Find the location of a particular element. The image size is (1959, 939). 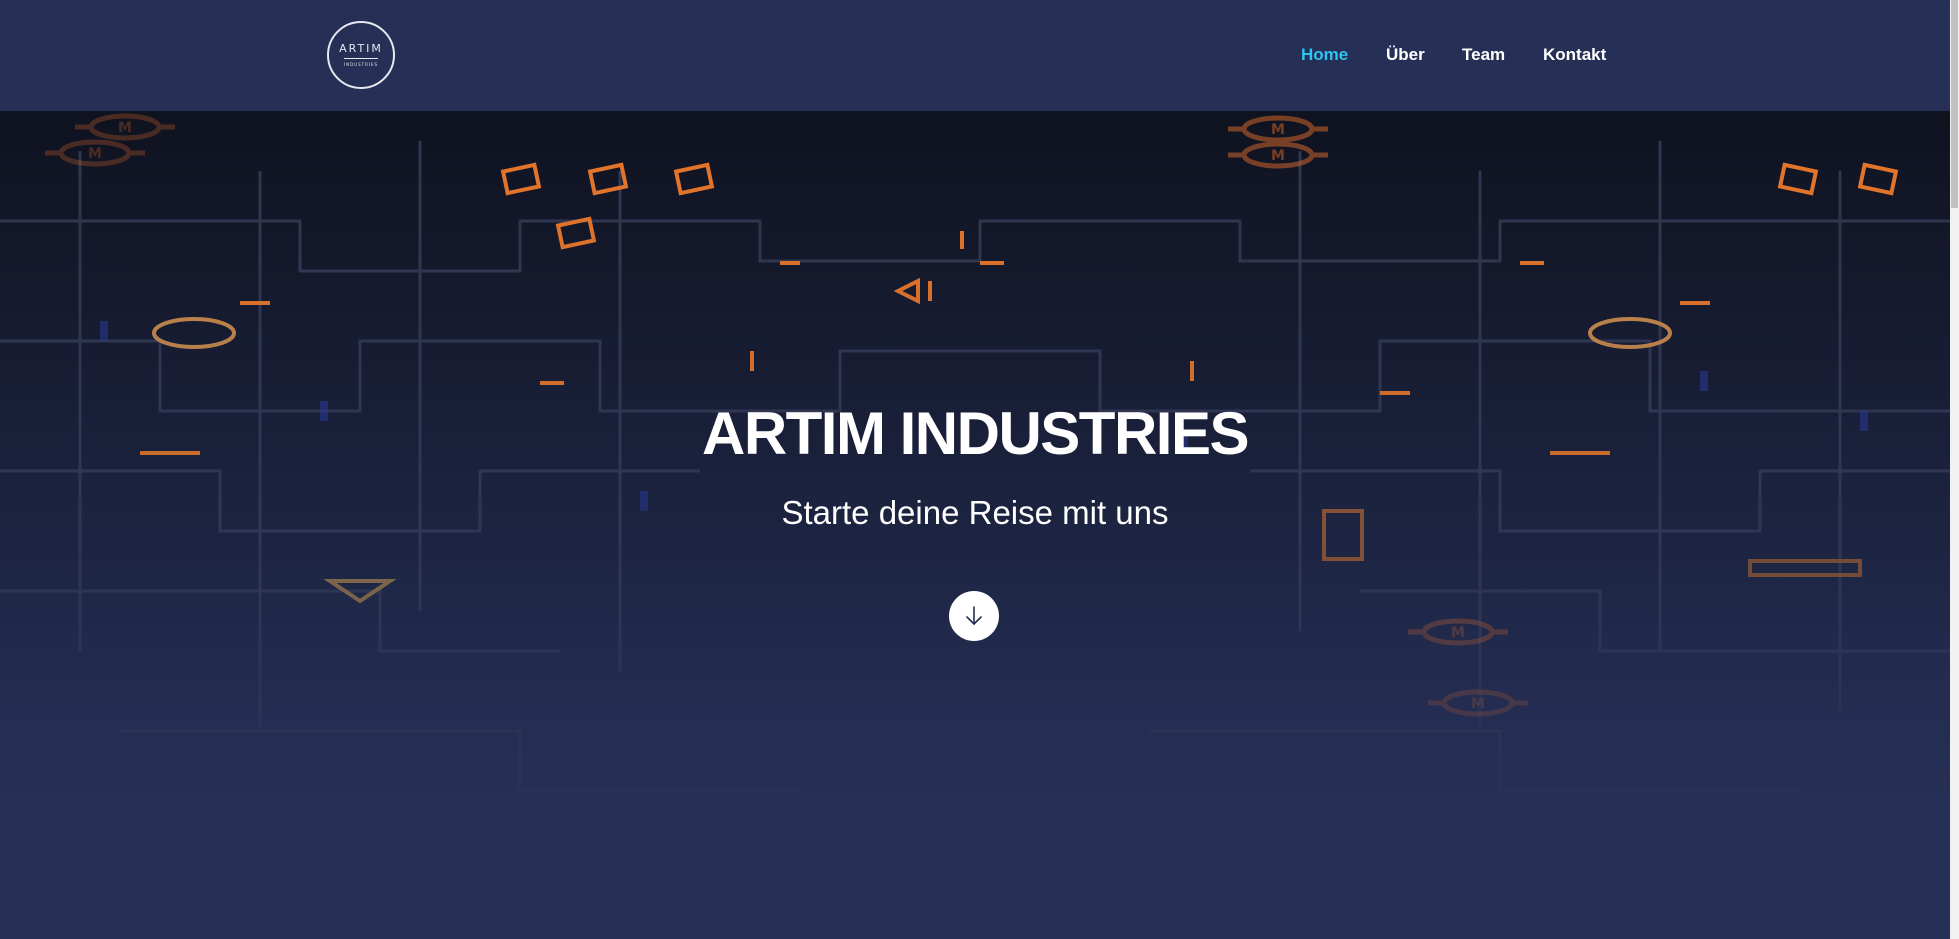

page-scrollbar is located at coordinates (1954, 469).